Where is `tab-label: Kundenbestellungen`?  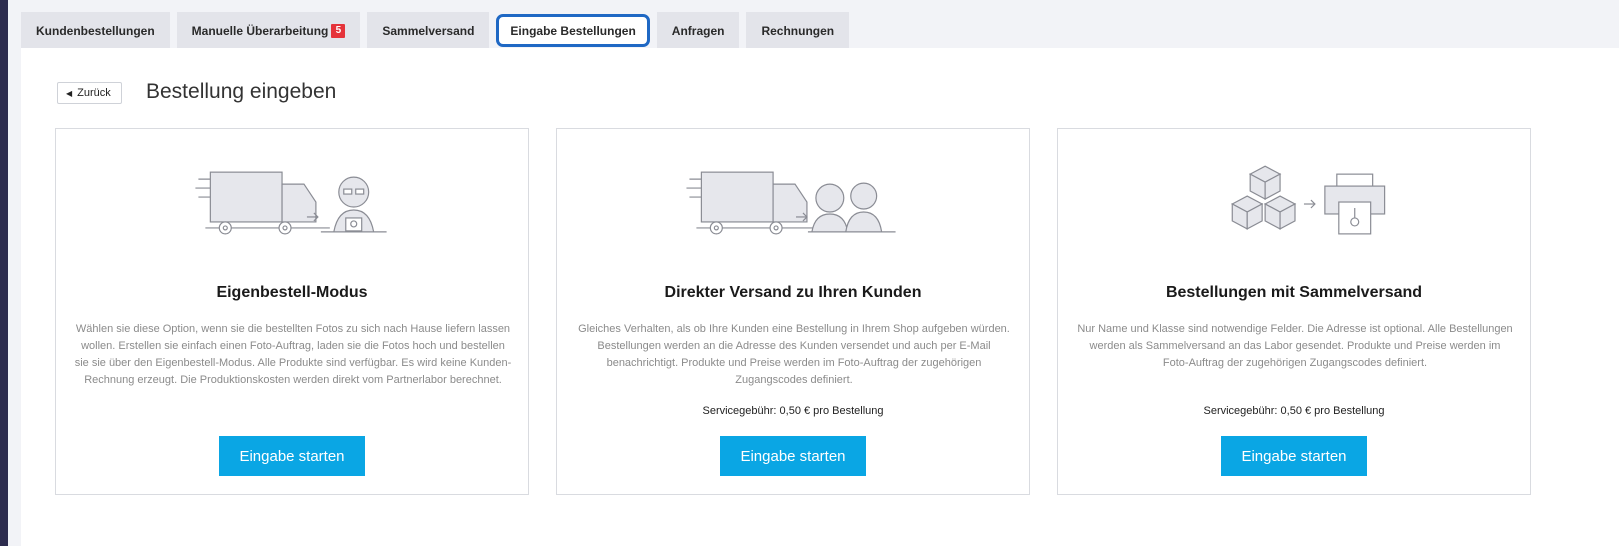 tab-label: Kundenbestellungen is located at coordinates (95, 30).